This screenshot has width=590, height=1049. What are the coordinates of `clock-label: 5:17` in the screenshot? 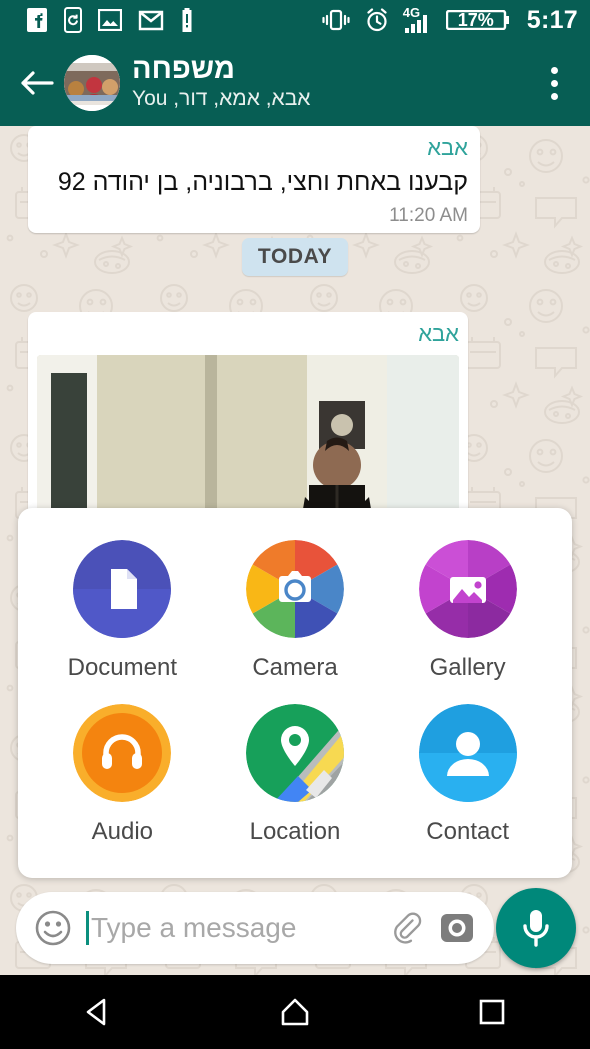 It's located at (552, 19).